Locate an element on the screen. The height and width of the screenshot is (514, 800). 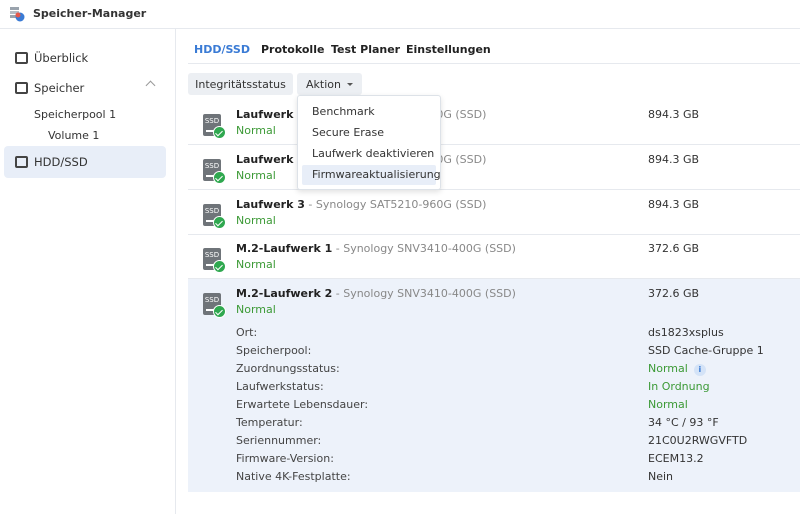
drive-label: Laufwerk 3 is located at coordinates (270, 204).